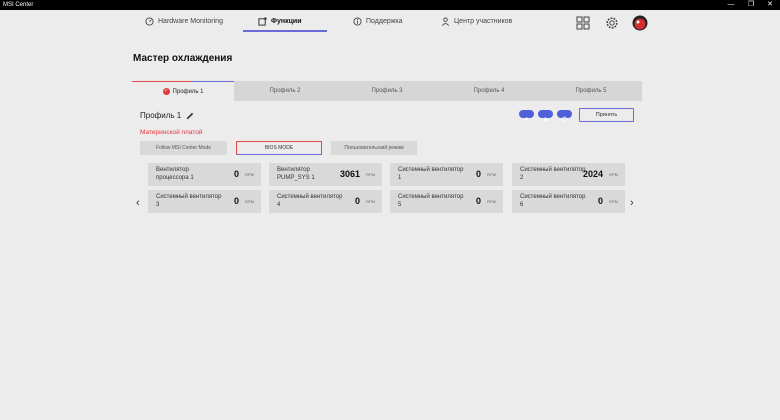 The width and height of the screenshot is (780, 420). Describe the element at coordinates (431, 201) in the screenshot. I see `fan-name: Системный вентилятор 5` at that location.